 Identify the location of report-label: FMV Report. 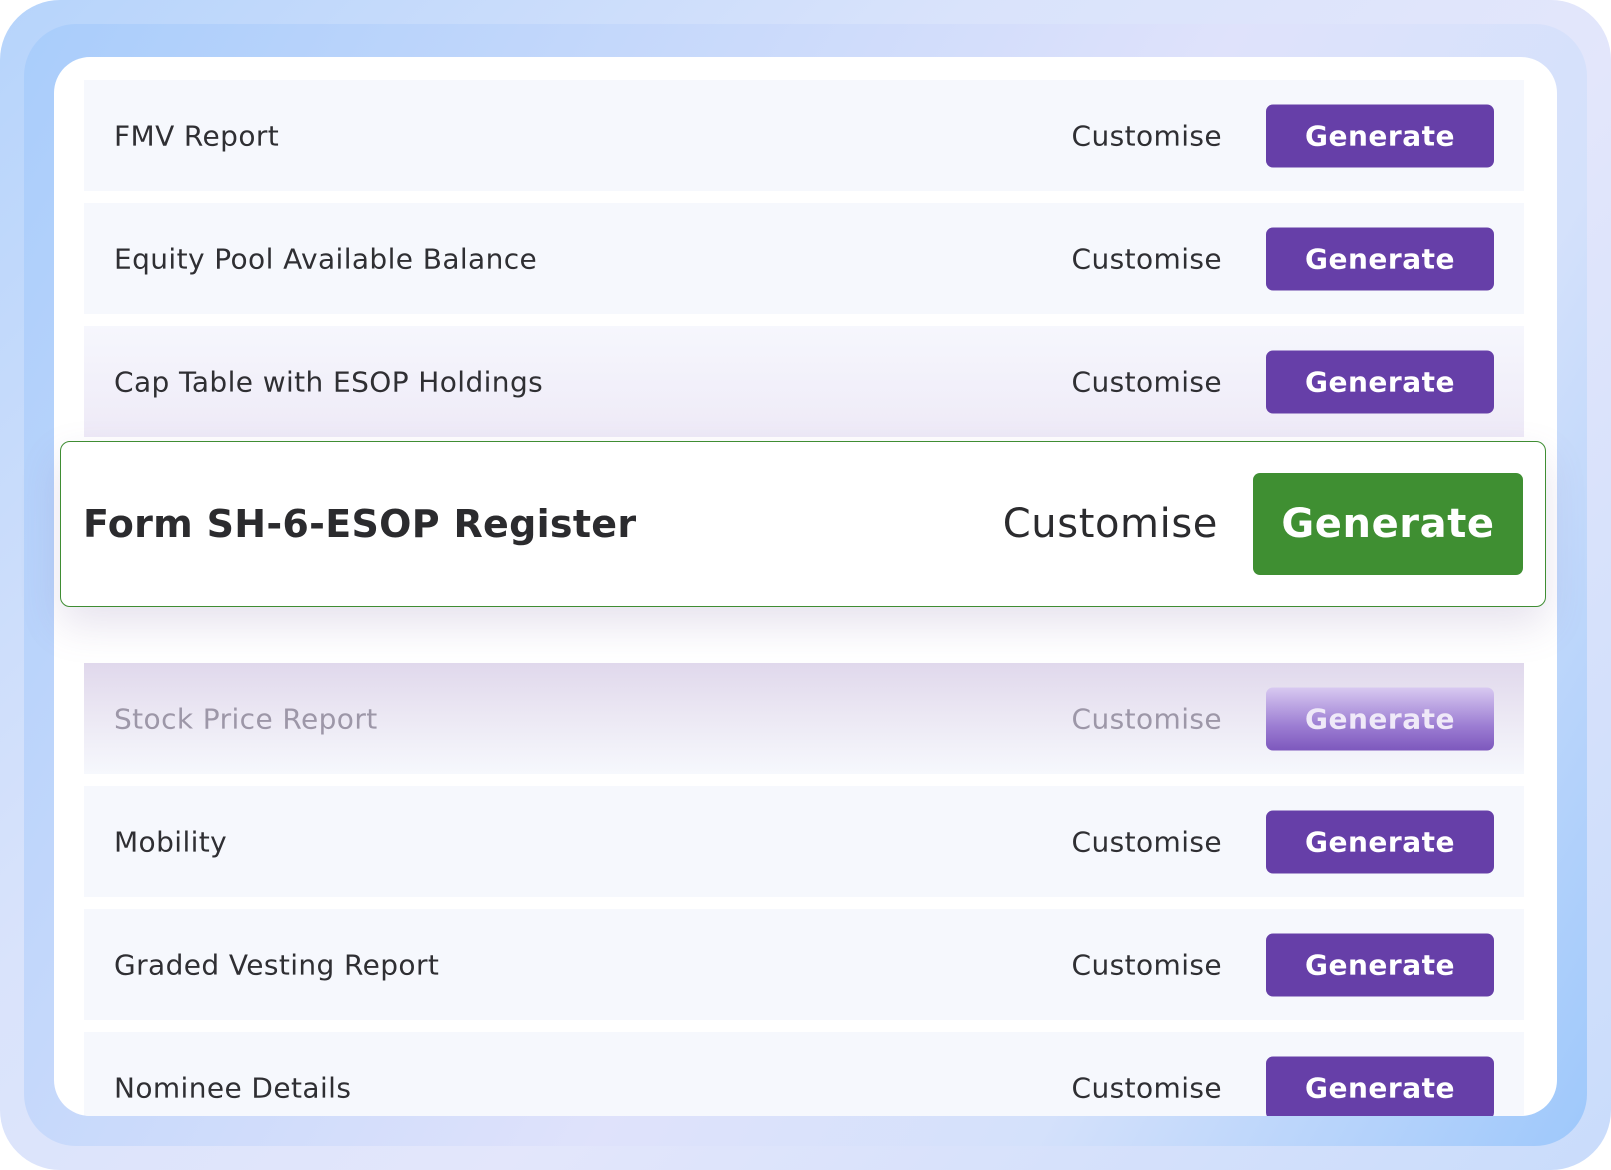
(197, 135).